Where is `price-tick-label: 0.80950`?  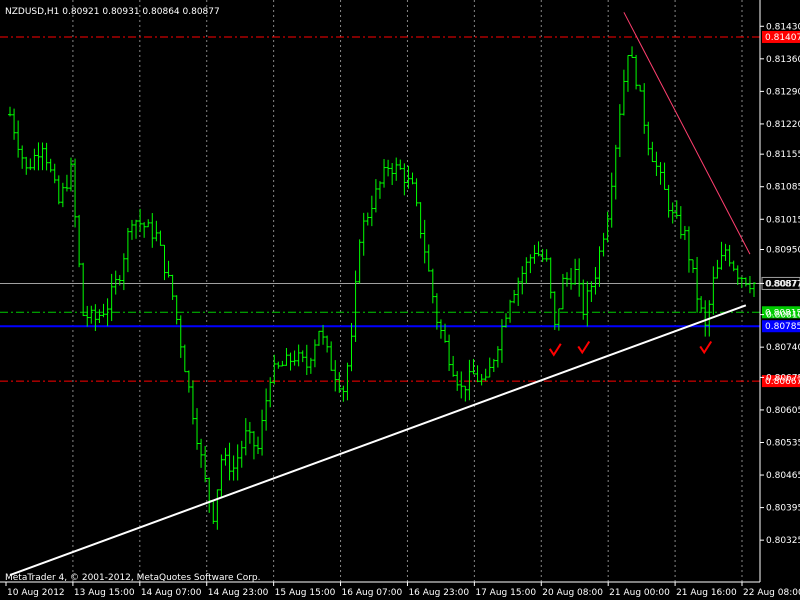
price-tick-label: 0.80950 is located at coordinates (783, 250).